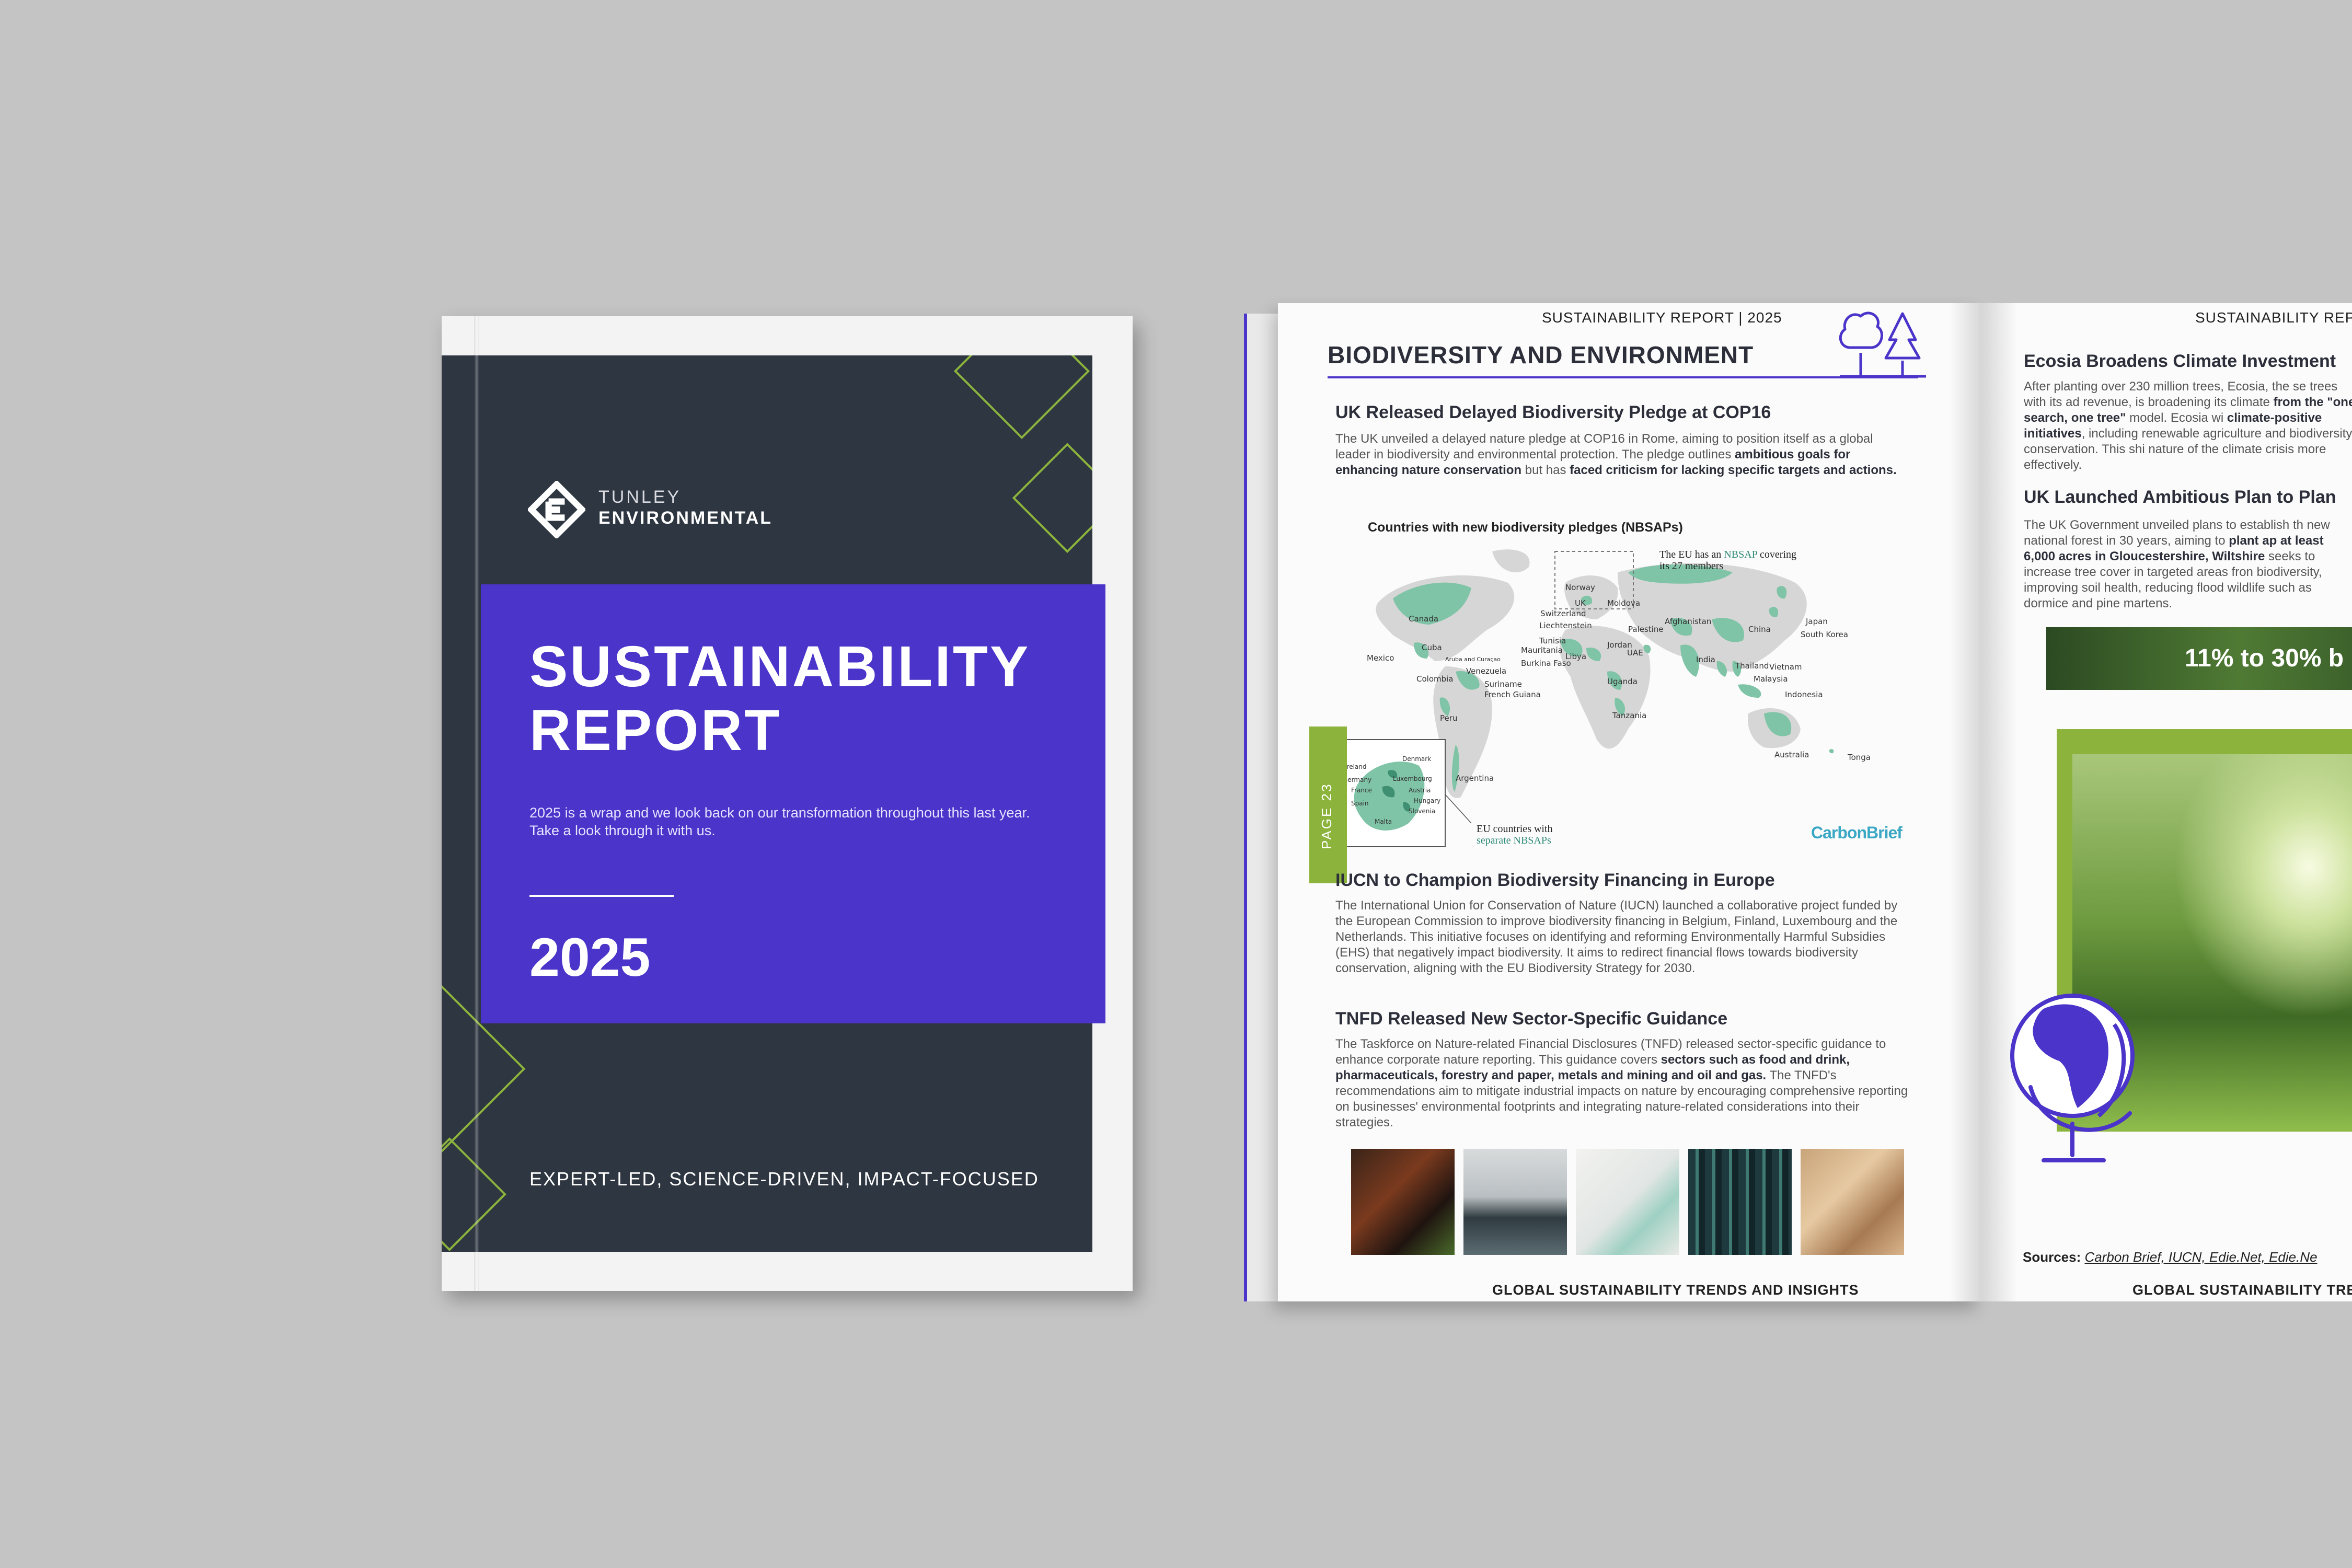 The image size is (2352, 1568). What do you see at coordinates (1541, 354) in the screenshot?
I see `section-title: BIODIVERSITY AND ENVIRONMENT` at bounding box center [1541, 354].